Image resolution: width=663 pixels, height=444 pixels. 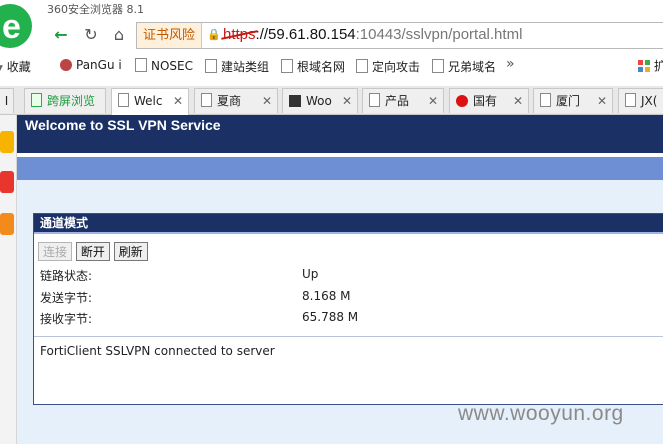 I want to click on phone-icon, so click(x=36, y=100).